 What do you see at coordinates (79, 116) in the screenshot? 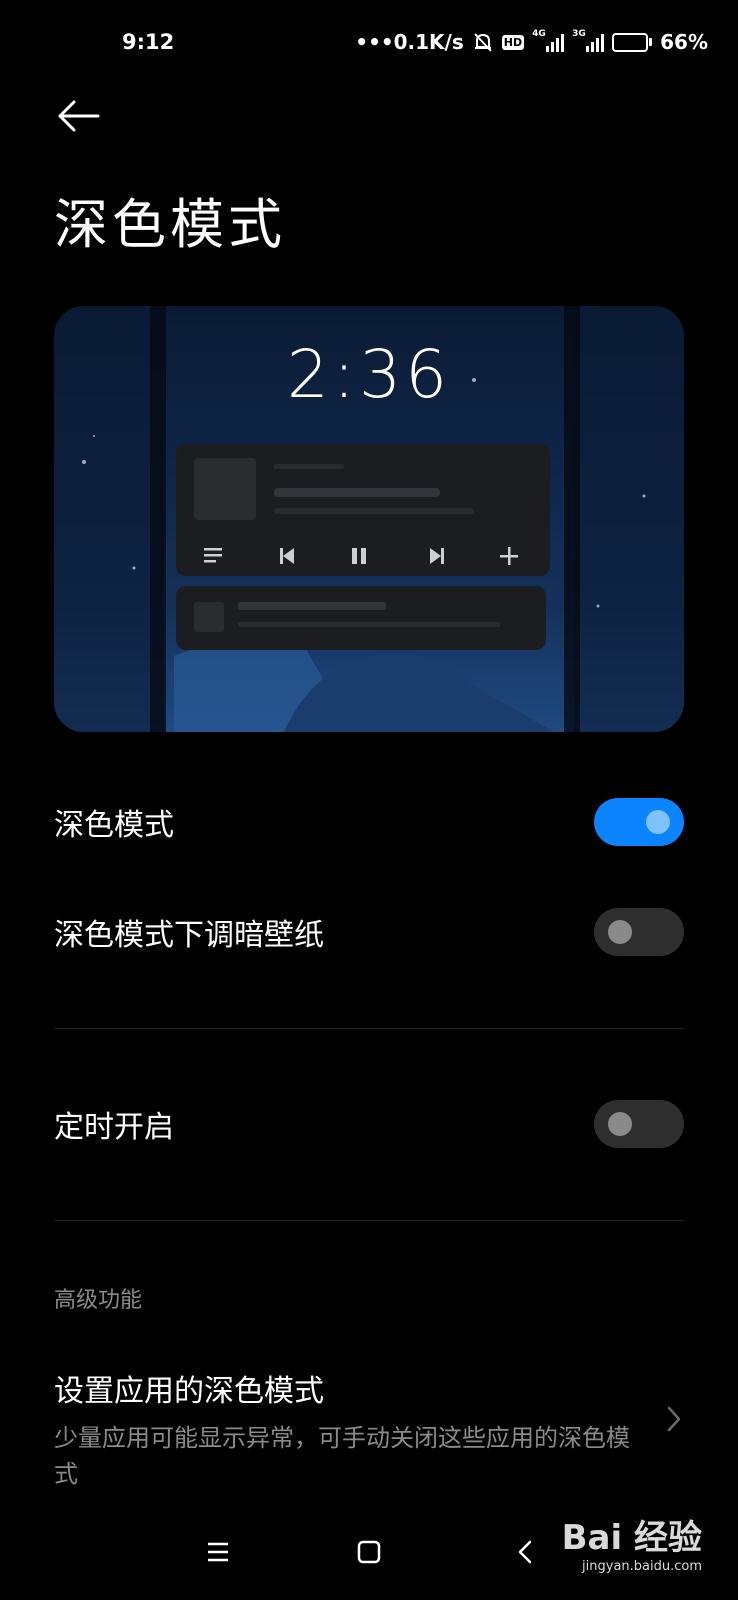
I see `arrow-left-icon` at bounding box center [79, 116].